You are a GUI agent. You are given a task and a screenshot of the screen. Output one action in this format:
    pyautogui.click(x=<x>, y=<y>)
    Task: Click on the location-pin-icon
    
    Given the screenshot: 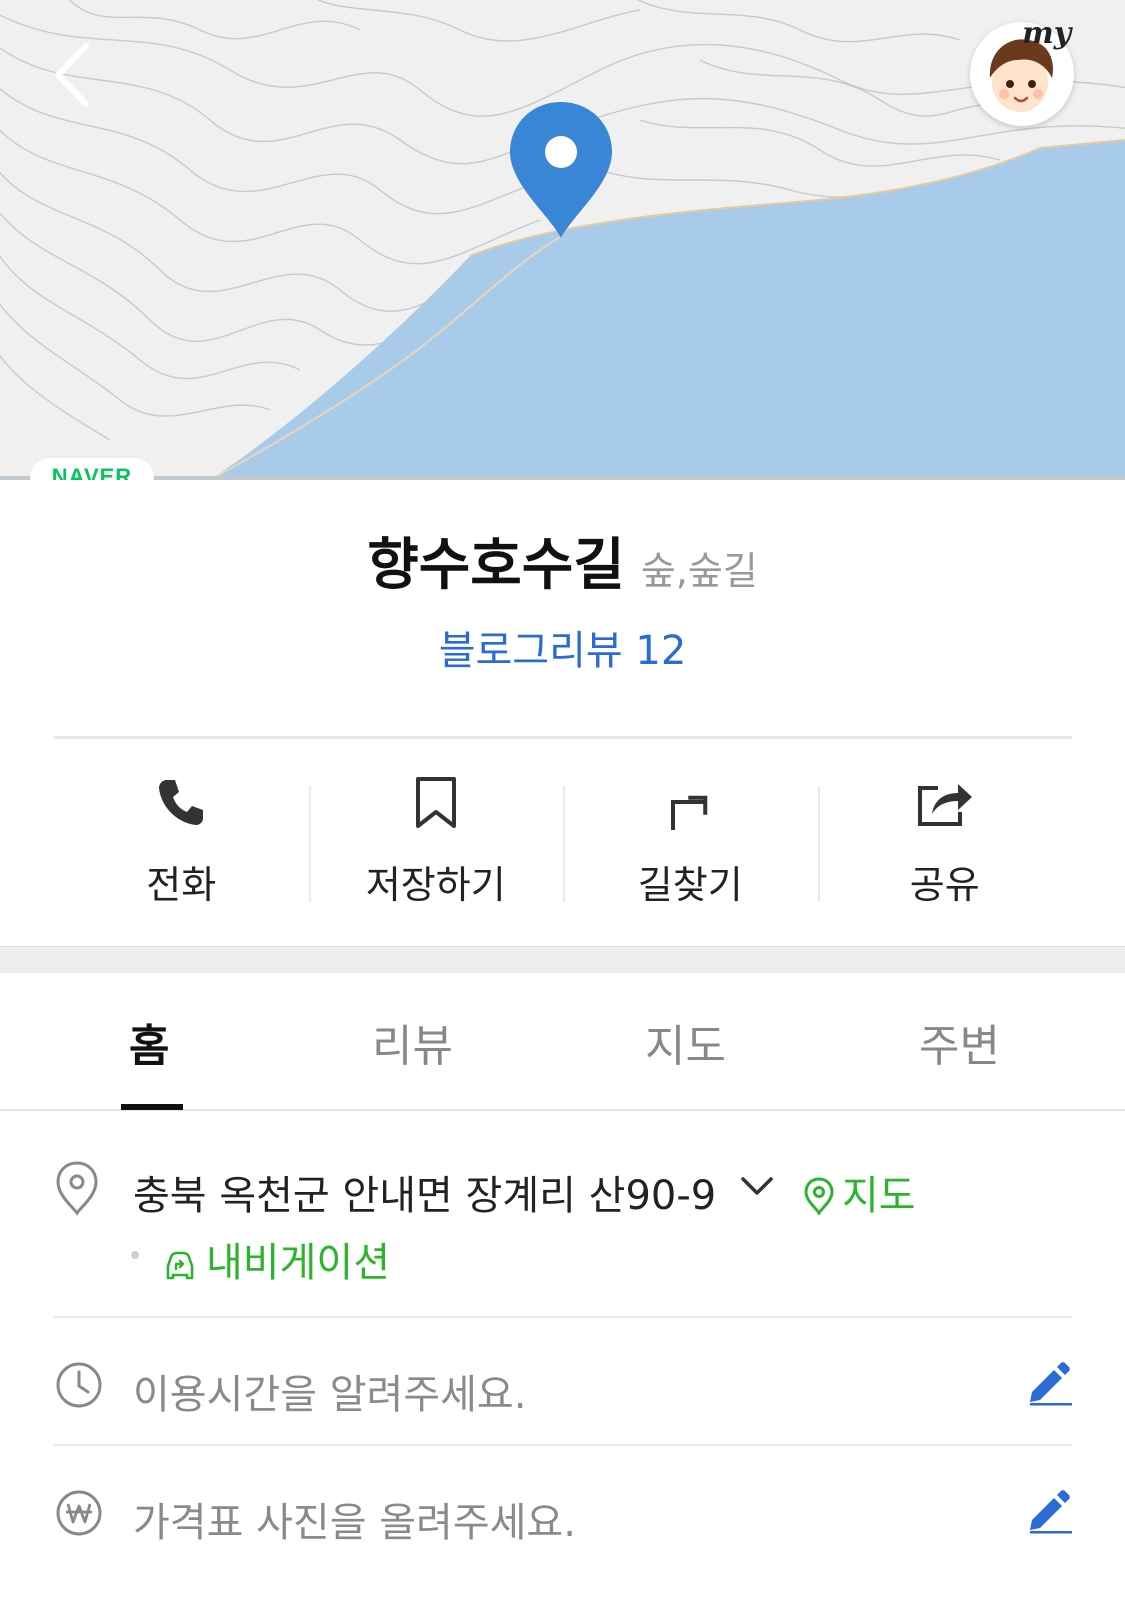 What is the action you would take?
    pyautogui.click(x=561, y=172)
    